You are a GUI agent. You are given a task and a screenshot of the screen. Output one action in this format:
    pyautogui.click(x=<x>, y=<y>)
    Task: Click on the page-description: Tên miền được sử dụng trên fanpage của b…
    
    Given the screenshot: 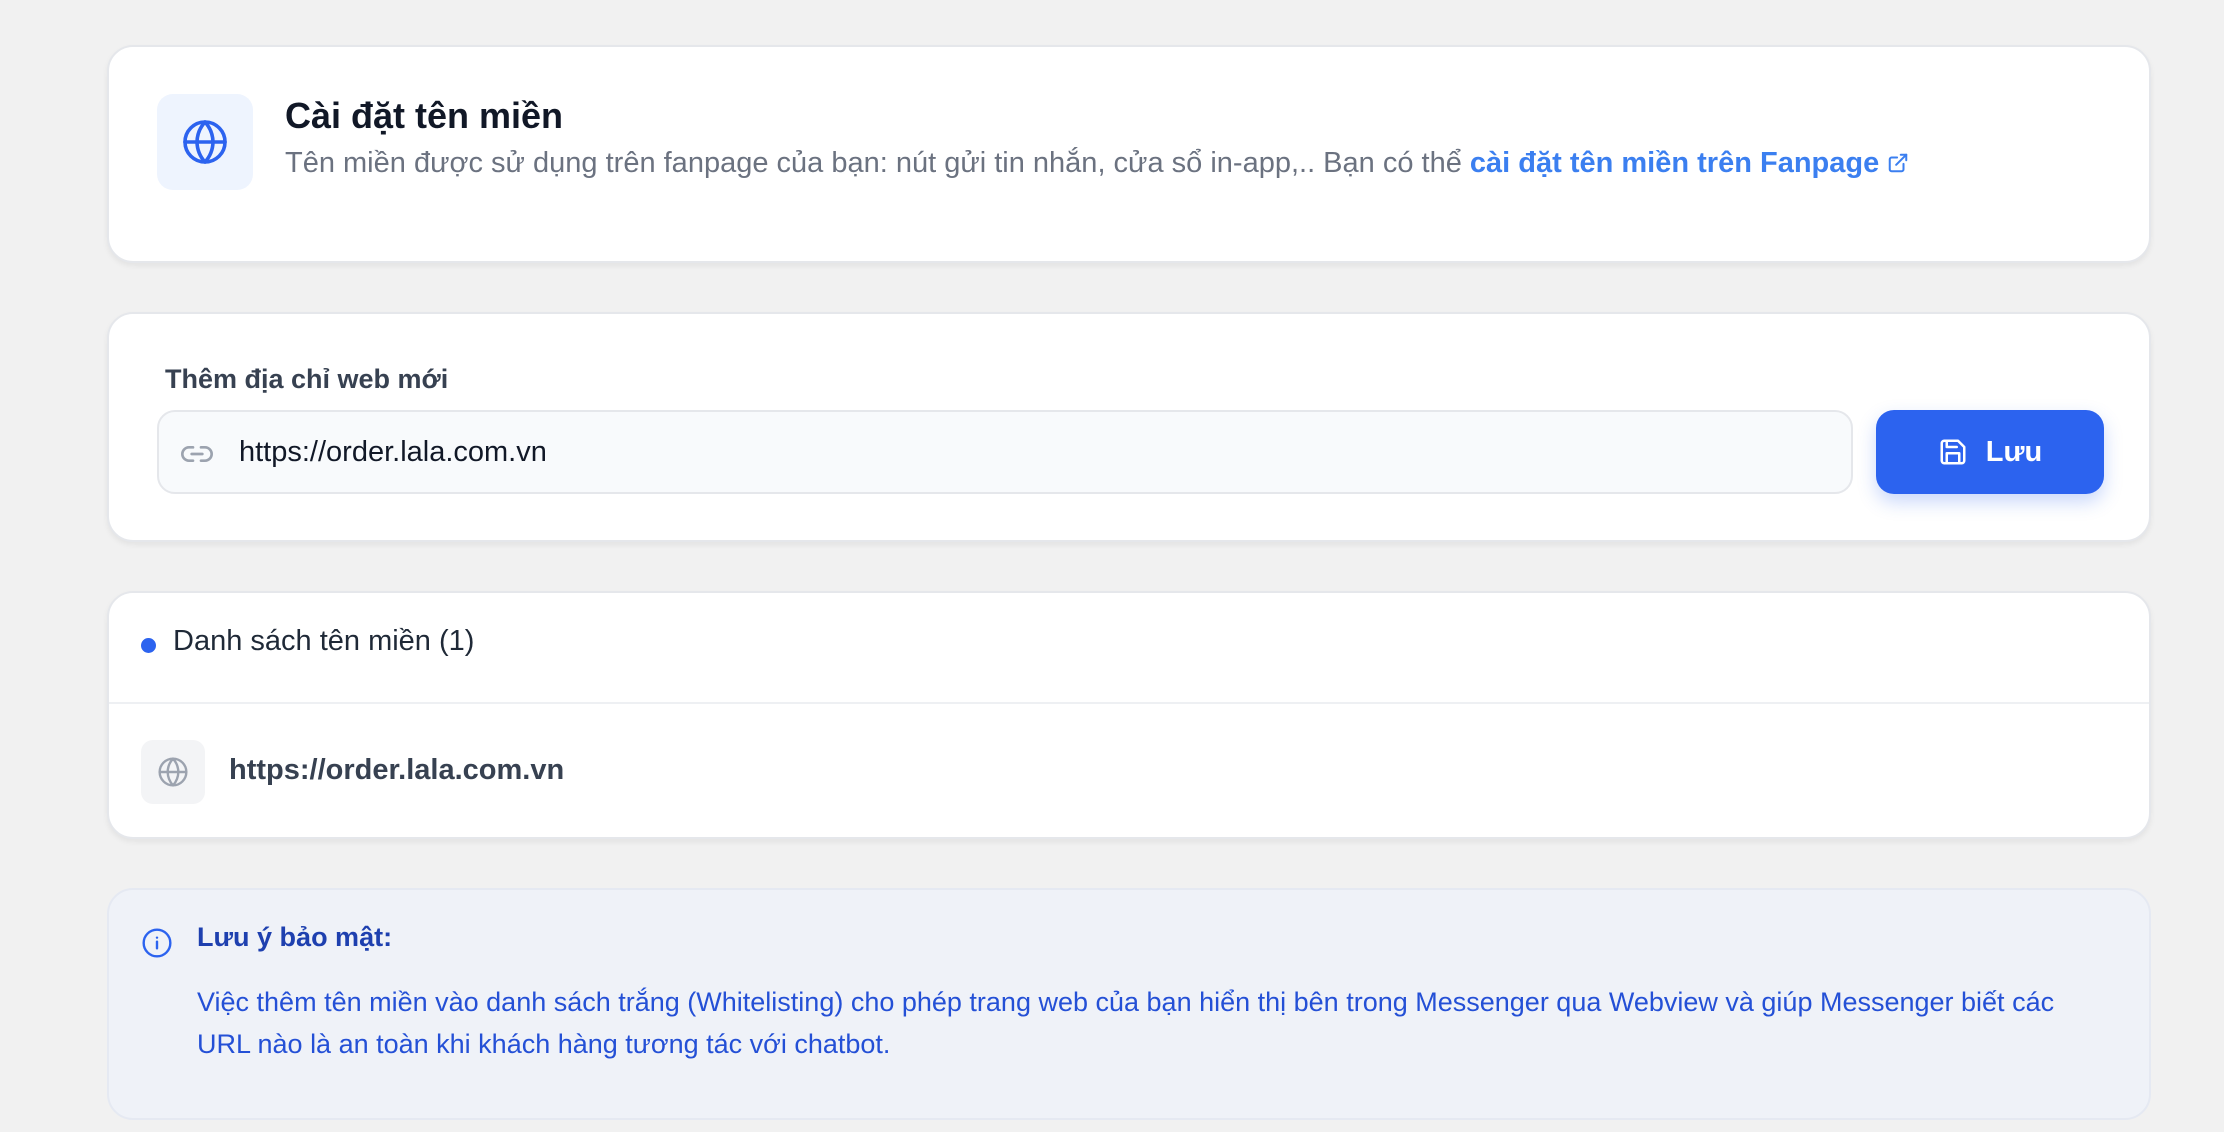 What is the action you would take?
    pyautogui.click(x=1097, y=163)
    